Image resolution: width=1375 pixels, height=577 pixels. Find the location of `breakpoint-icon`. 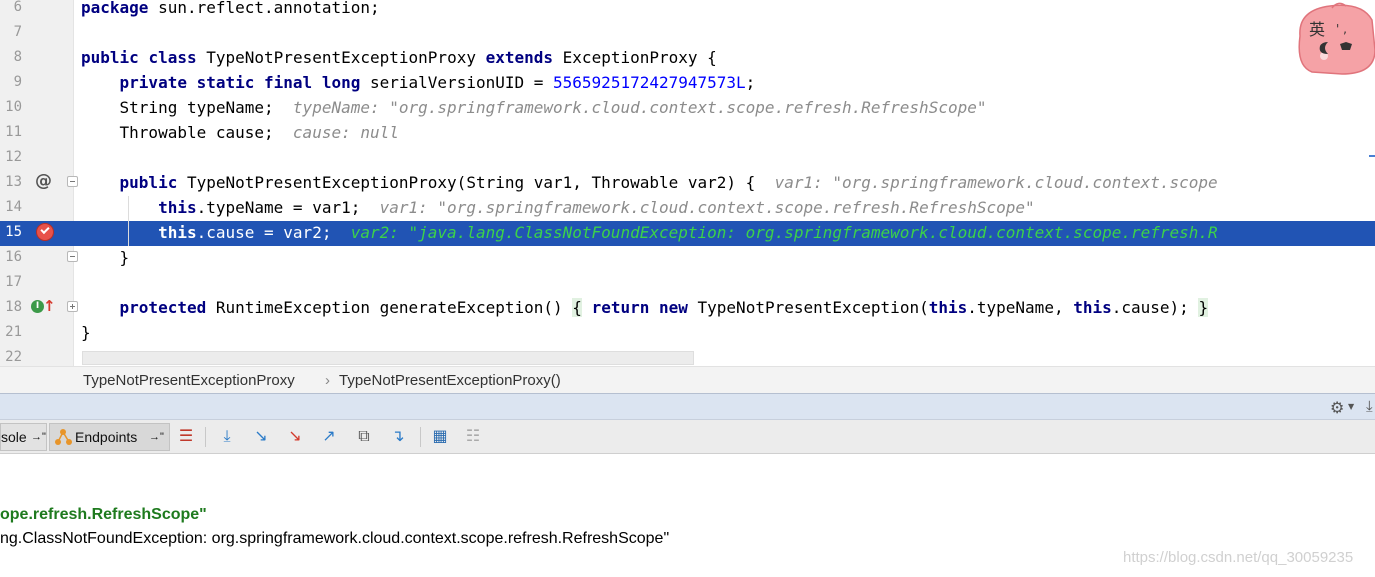

breakpoint-icon is located at coordinates (45, 232).